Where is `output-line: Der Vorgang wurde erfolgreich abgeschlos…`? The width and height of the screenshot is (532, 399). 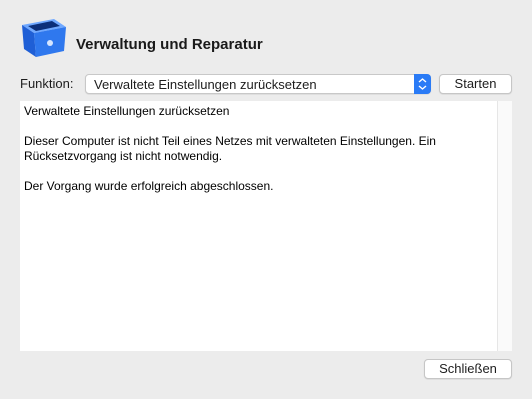 output-line: Der Vorgang wurde erfolgreich abgeschlos… is located at coordinates (149, 186).